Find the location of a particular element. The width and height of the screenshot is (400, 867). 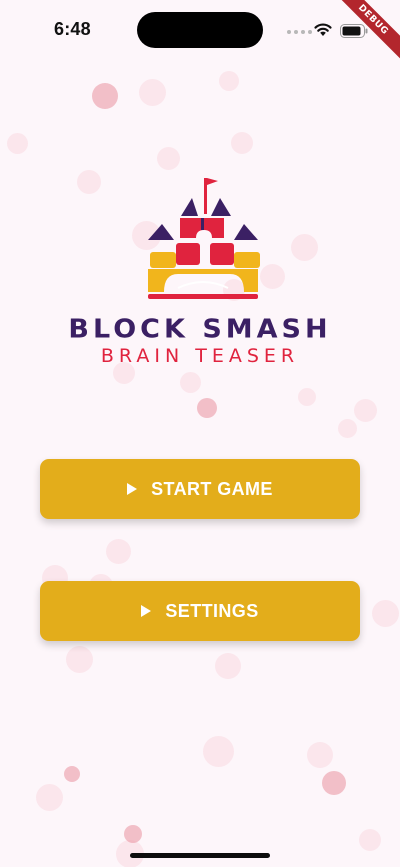

logo-title: BLOCK SMASH is located at coordinates (200, 329).